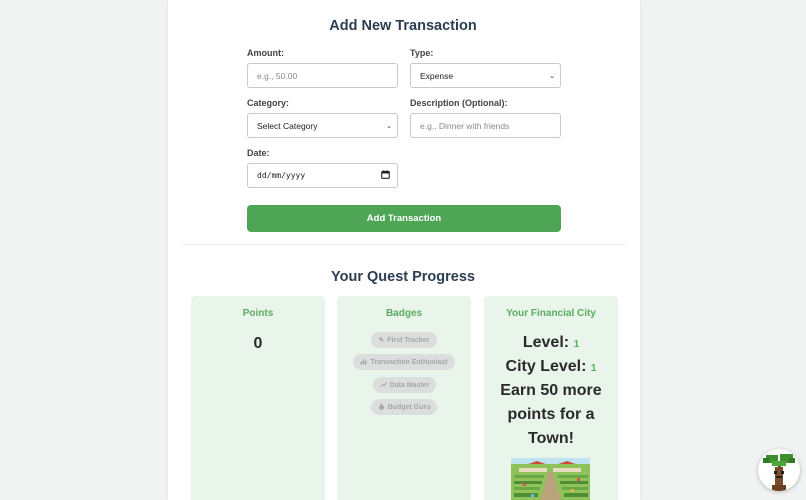 The image size is (806, 500). I want to click on badge-label: Transaction Enthusiast, so click(409, 362).